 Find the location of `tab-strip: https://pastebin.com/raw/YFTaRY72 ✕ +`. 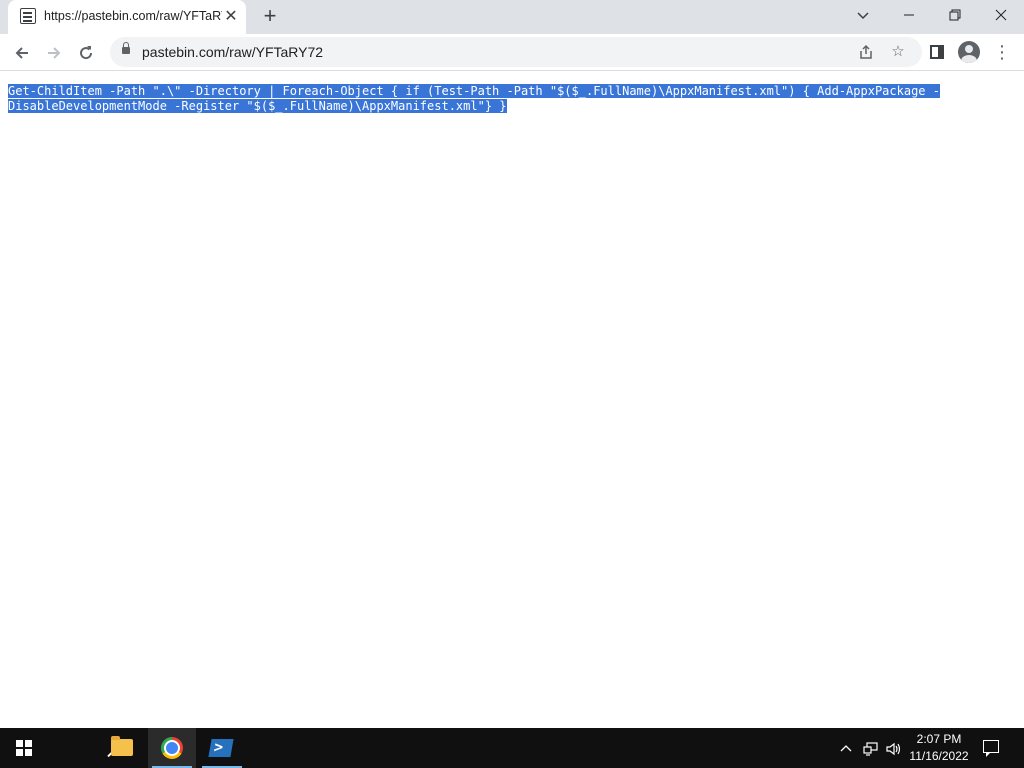

tab-strip: https://pastebin.com/raw/YFTaRY72 ✕ + is located at coordinates (512, 17).